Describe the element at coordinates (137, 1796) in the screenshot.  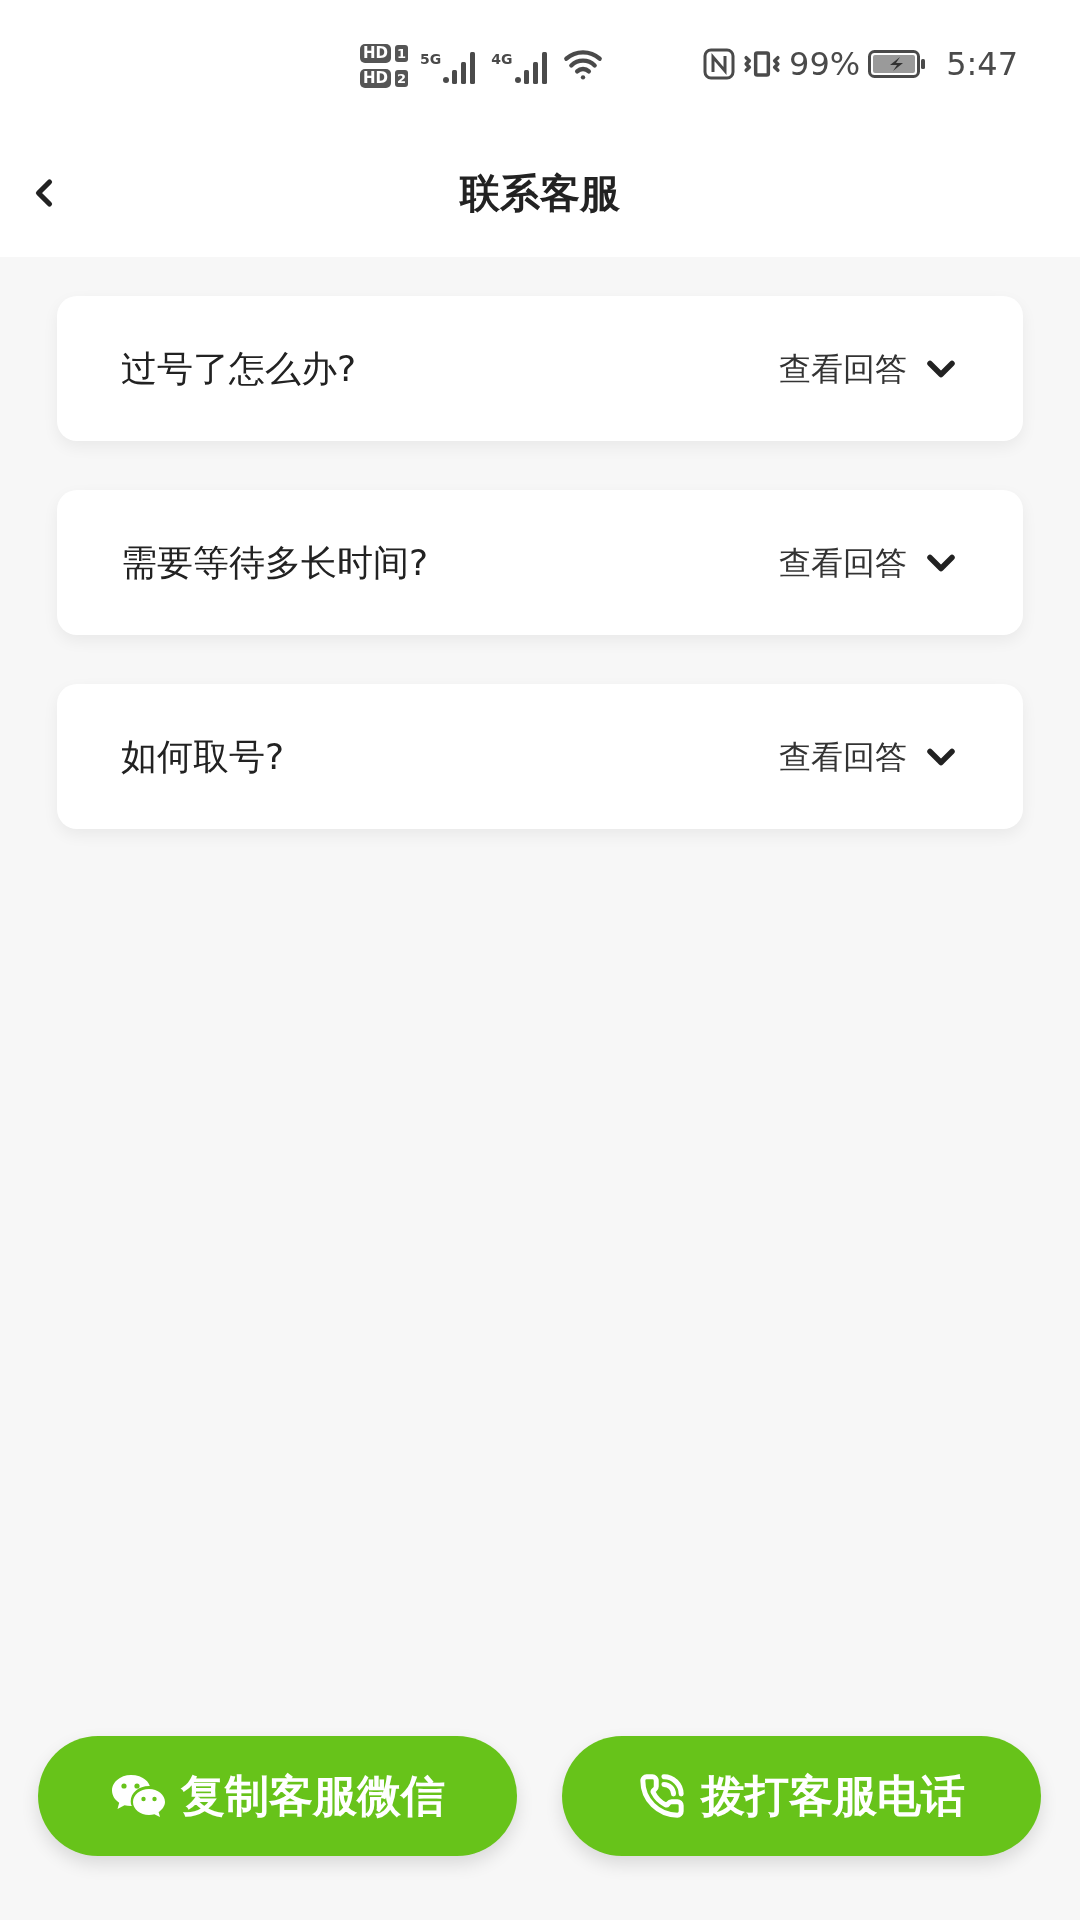
I see `chat-bubbles-icon` at that location.